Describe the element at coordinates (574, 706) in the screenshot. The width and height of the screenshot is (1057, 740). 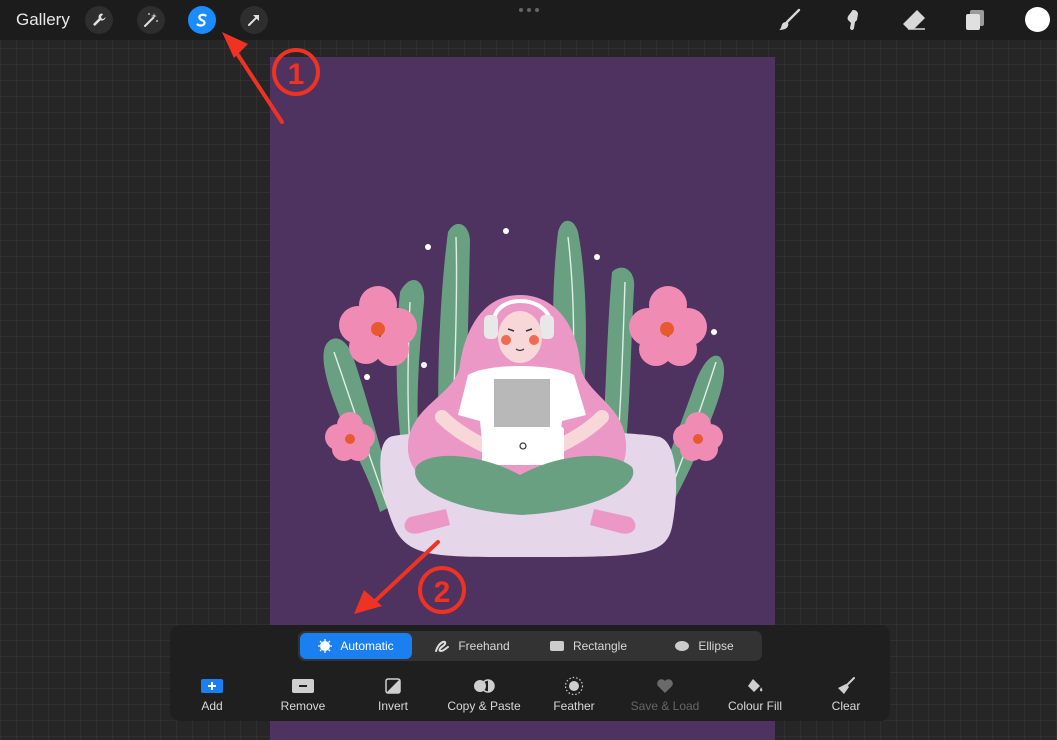
I see `action-label: Feather` at that location.